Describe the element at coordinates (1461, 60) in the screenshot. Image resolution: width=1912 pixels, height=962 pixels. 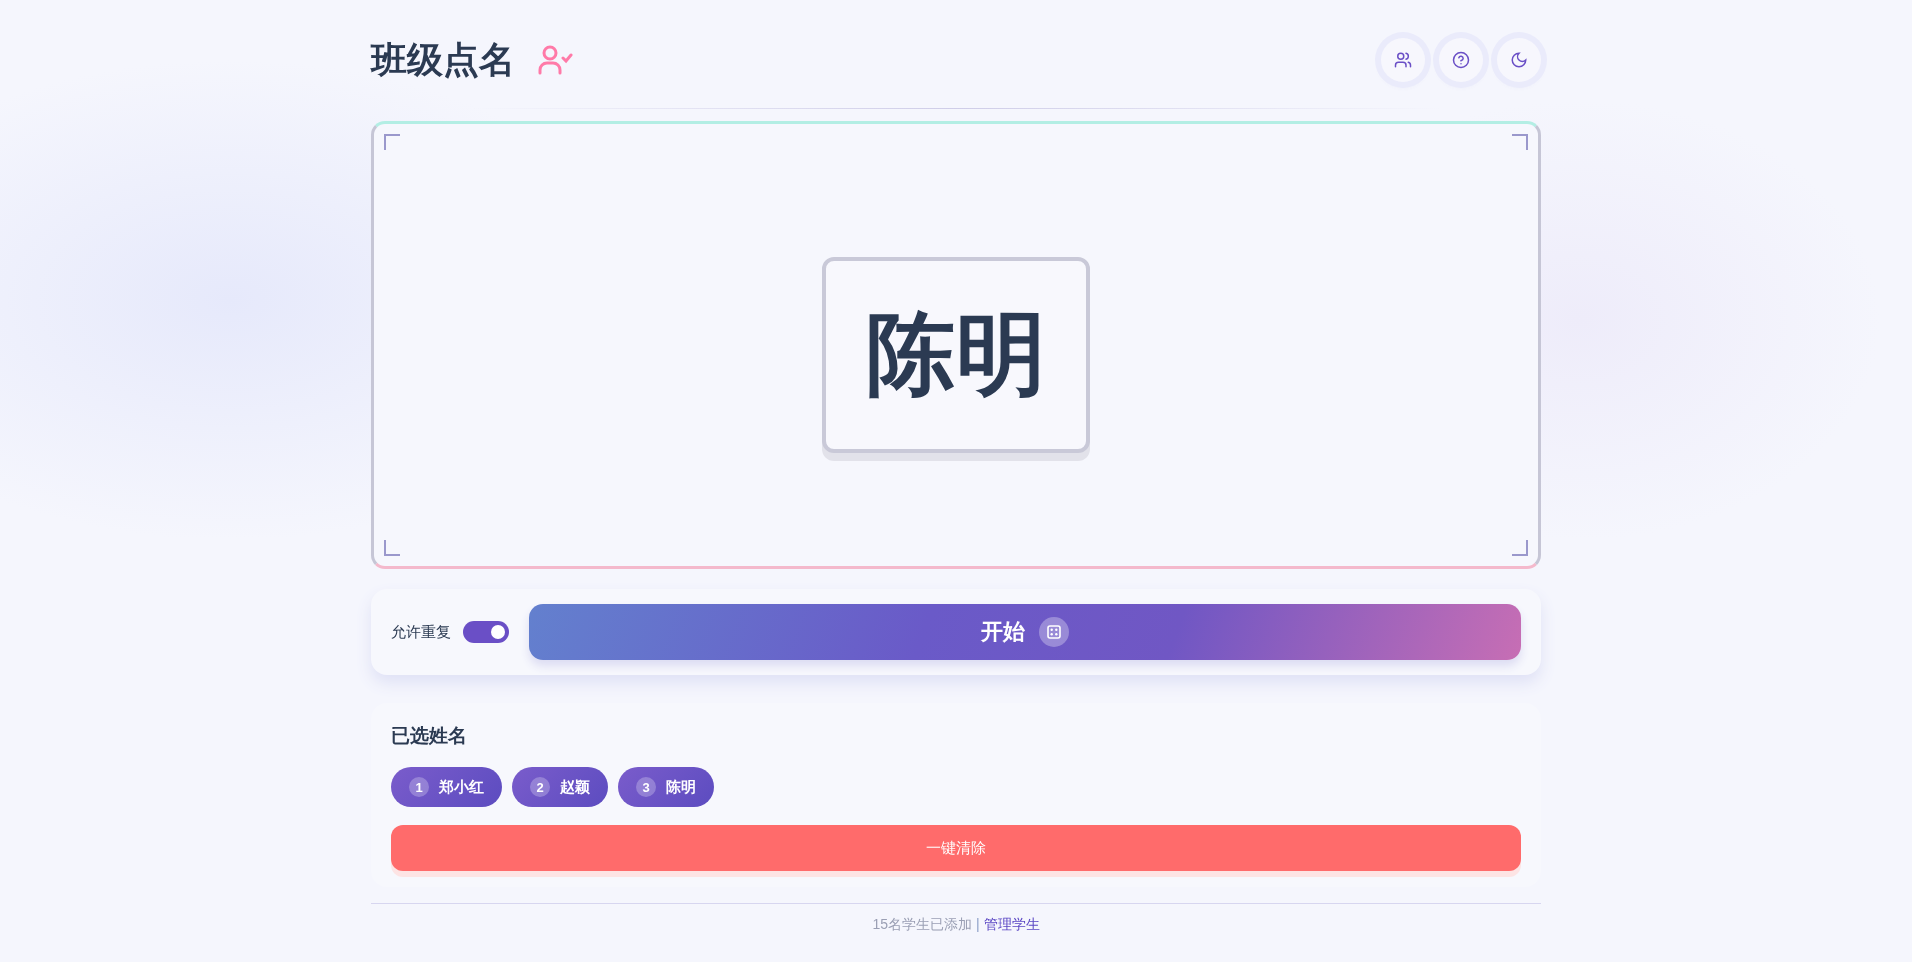
I see `help-icon` at that location.